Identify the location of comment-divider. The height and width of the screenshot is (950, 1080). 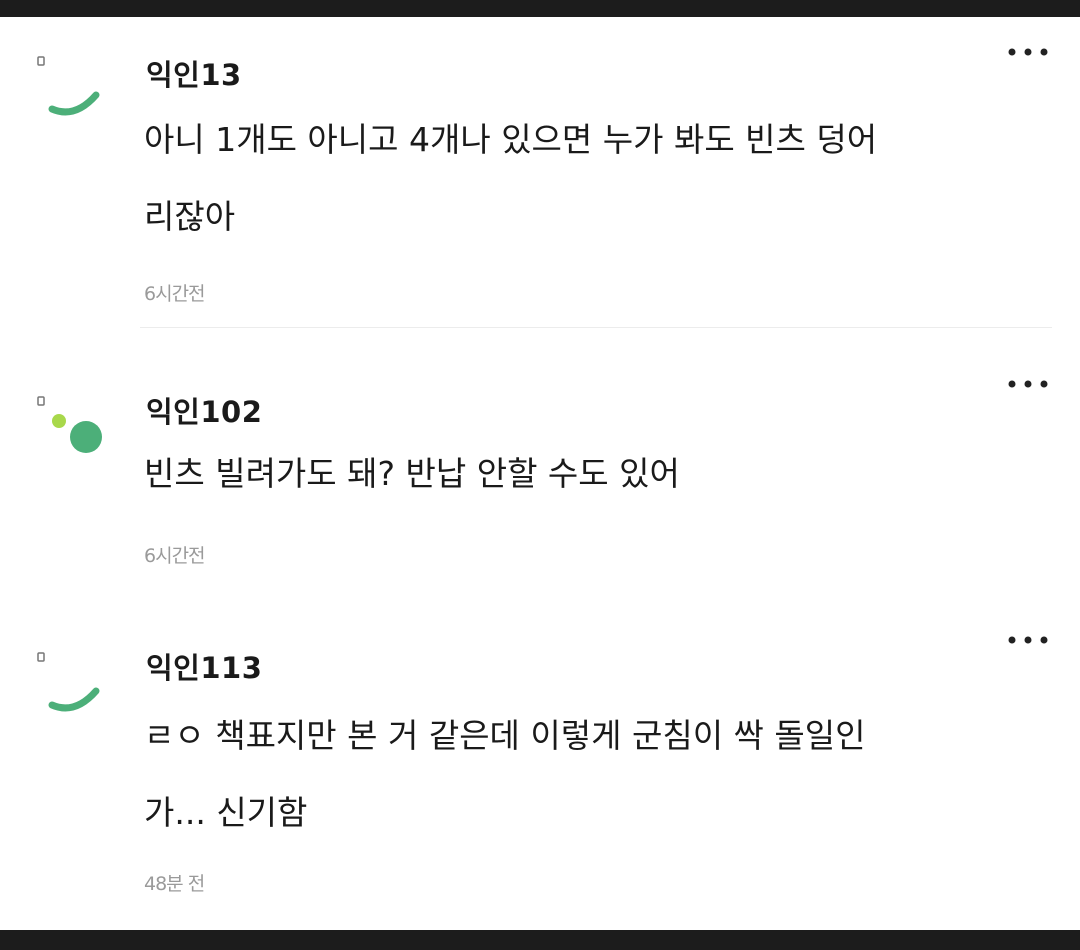
(596, 327).